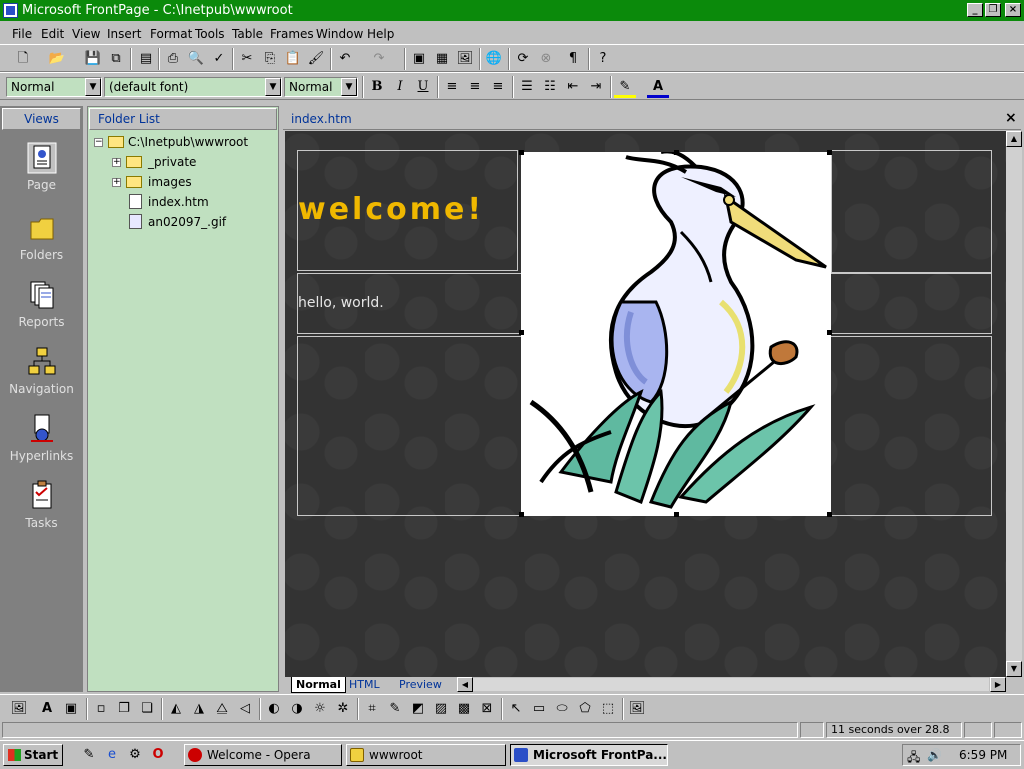 This screenshot has height=769, width=1024. Describe the element at coordinates (475, 87) in the screenshot. I see `align-center-icon: ≡` at that location.